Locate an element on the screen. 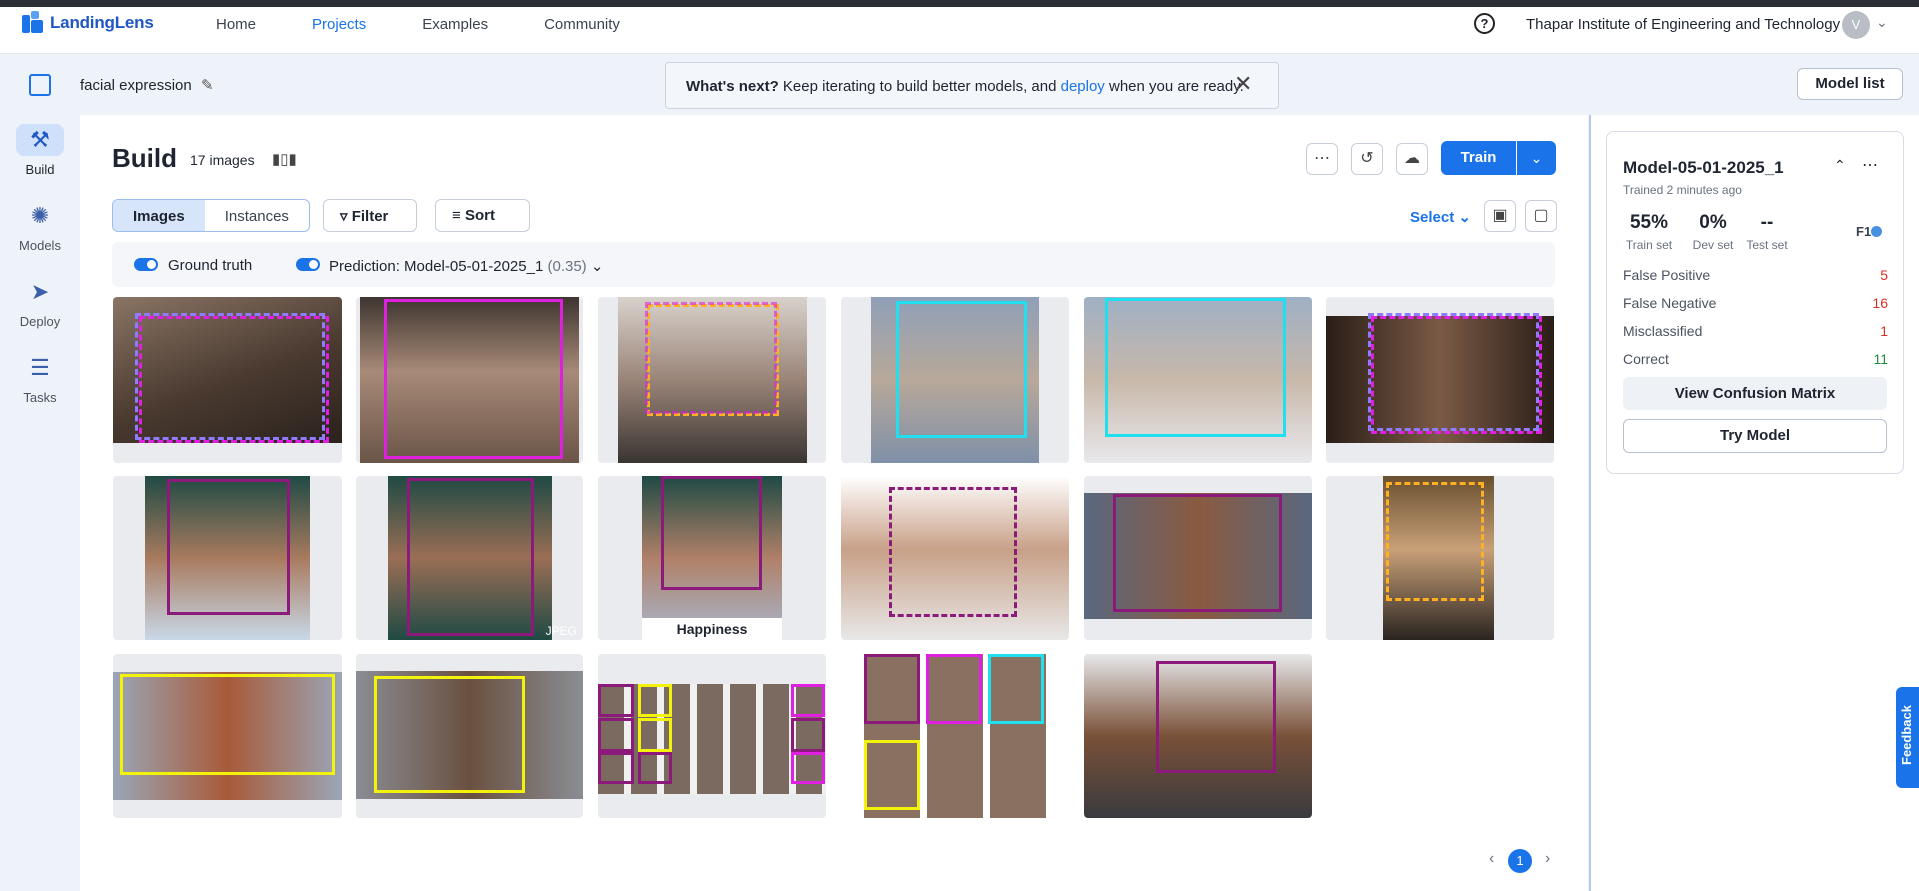 This screenshot has height=891, width=1919. try-model-button: Try Model is located at coordinates (1755, 436).